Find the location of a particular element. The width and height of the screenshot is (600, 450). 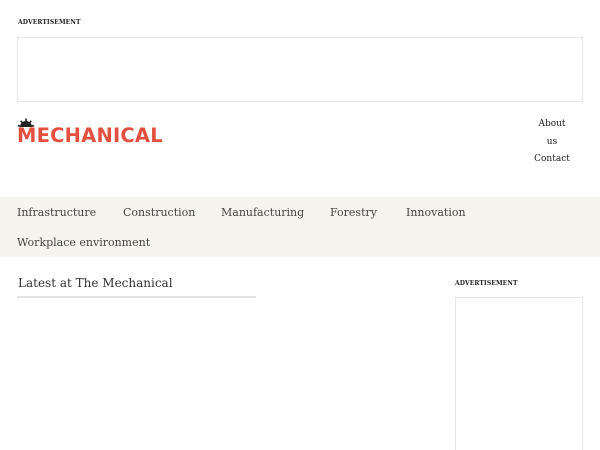

nav-item-manufacturing: Manufacturing is located at coordinates (262, 212).